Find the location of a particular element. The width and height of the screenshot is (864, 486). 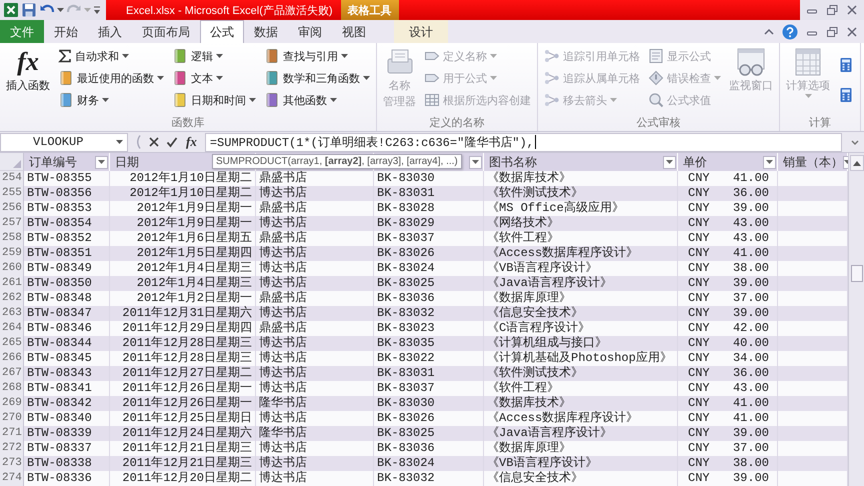

row-number: 274 is located at coordinates (12, 478).